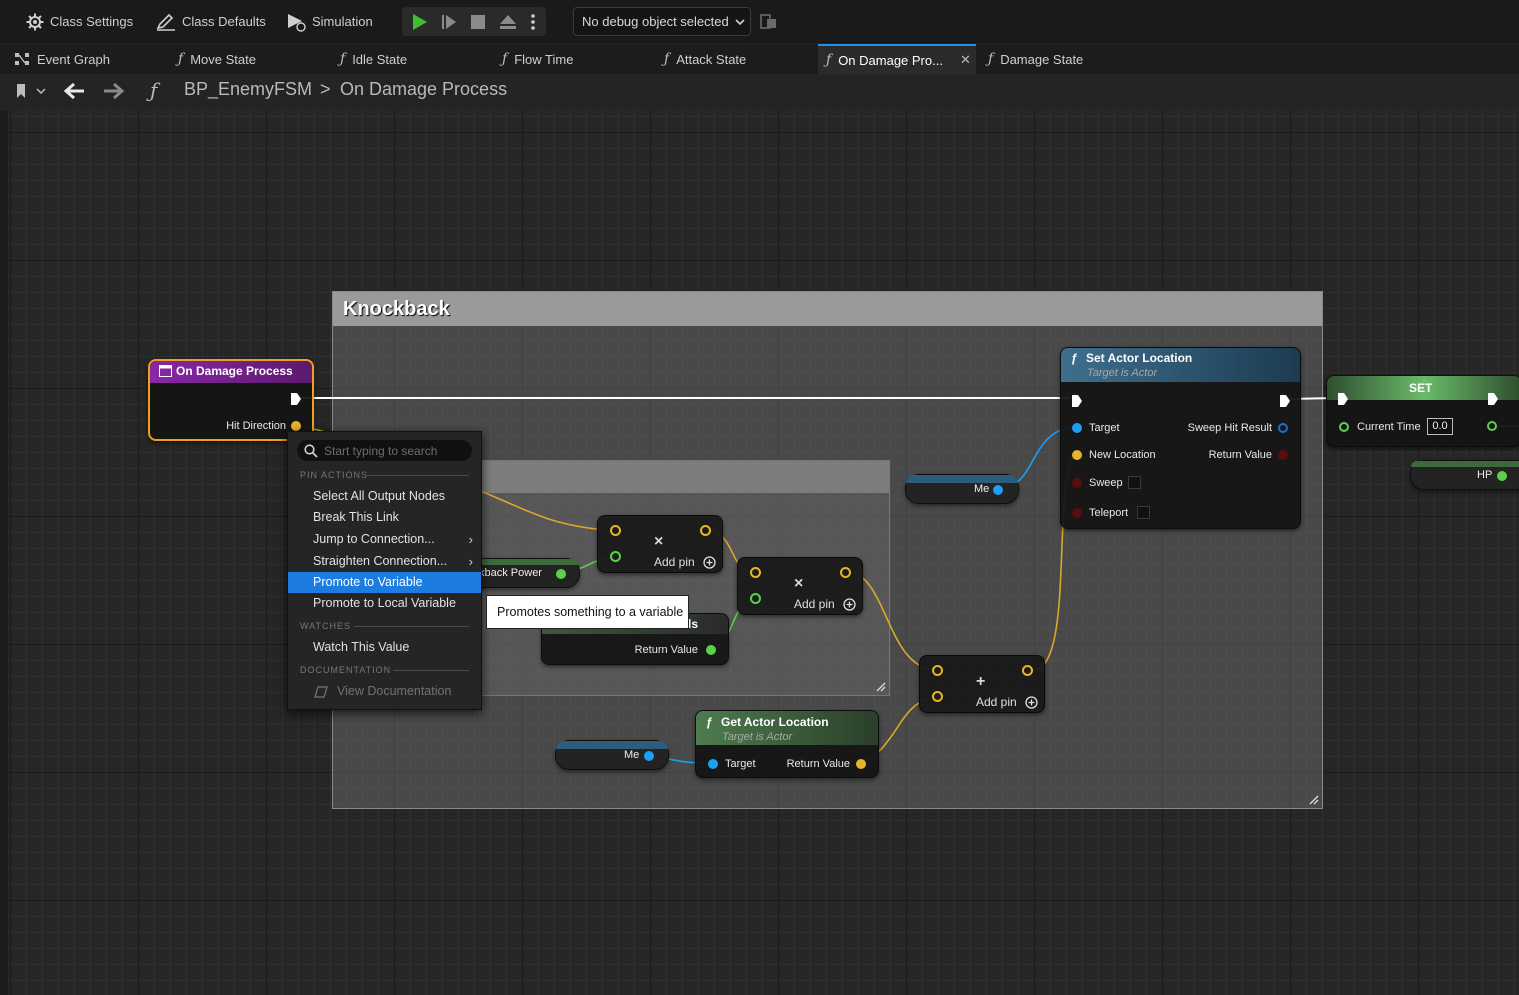 The image size is (1519, 995). Describe the element at coordinates (384, 603) in the screenshot. I see `menu-item-promote-to-local-variable: Promote to Local Variable` at that location.